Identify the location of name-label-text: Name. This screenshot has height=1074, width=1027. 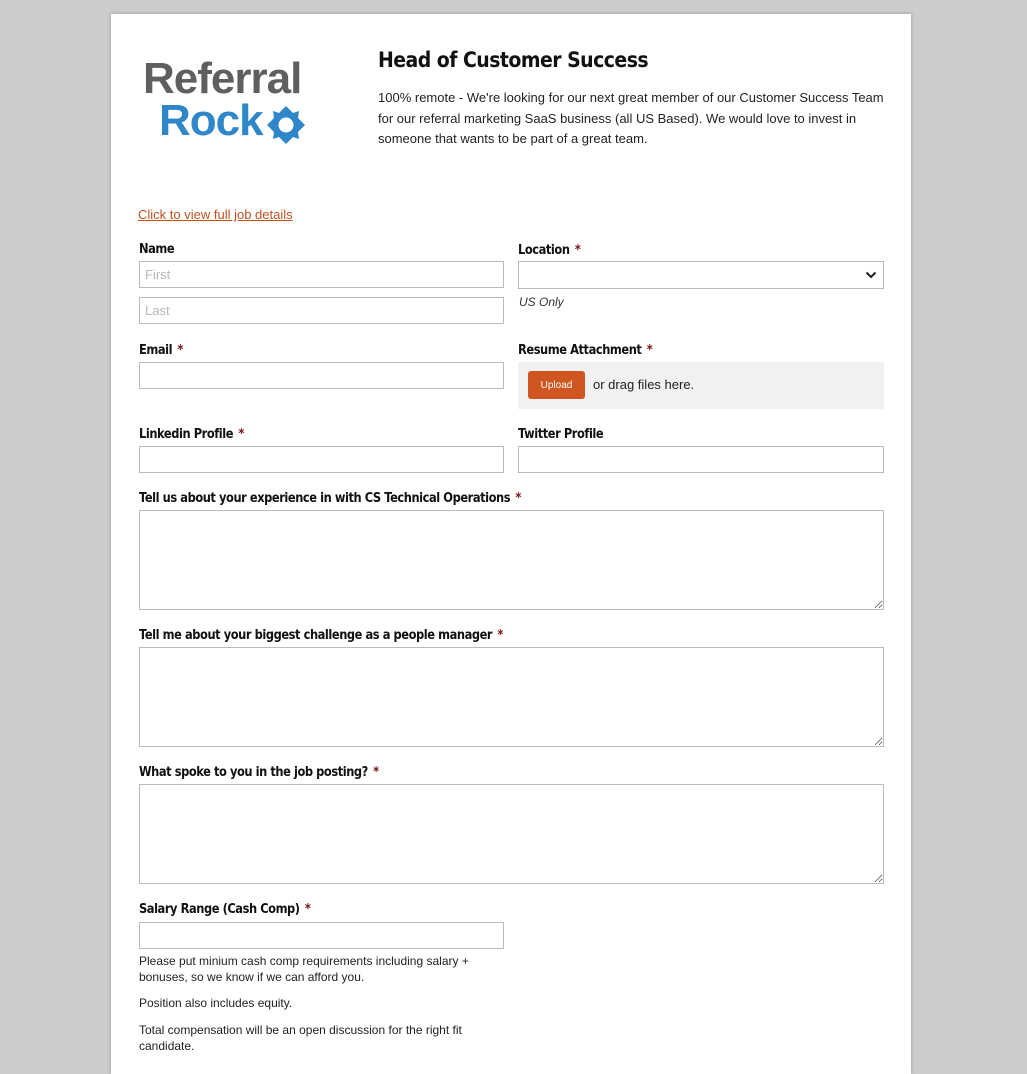
(157, 249).